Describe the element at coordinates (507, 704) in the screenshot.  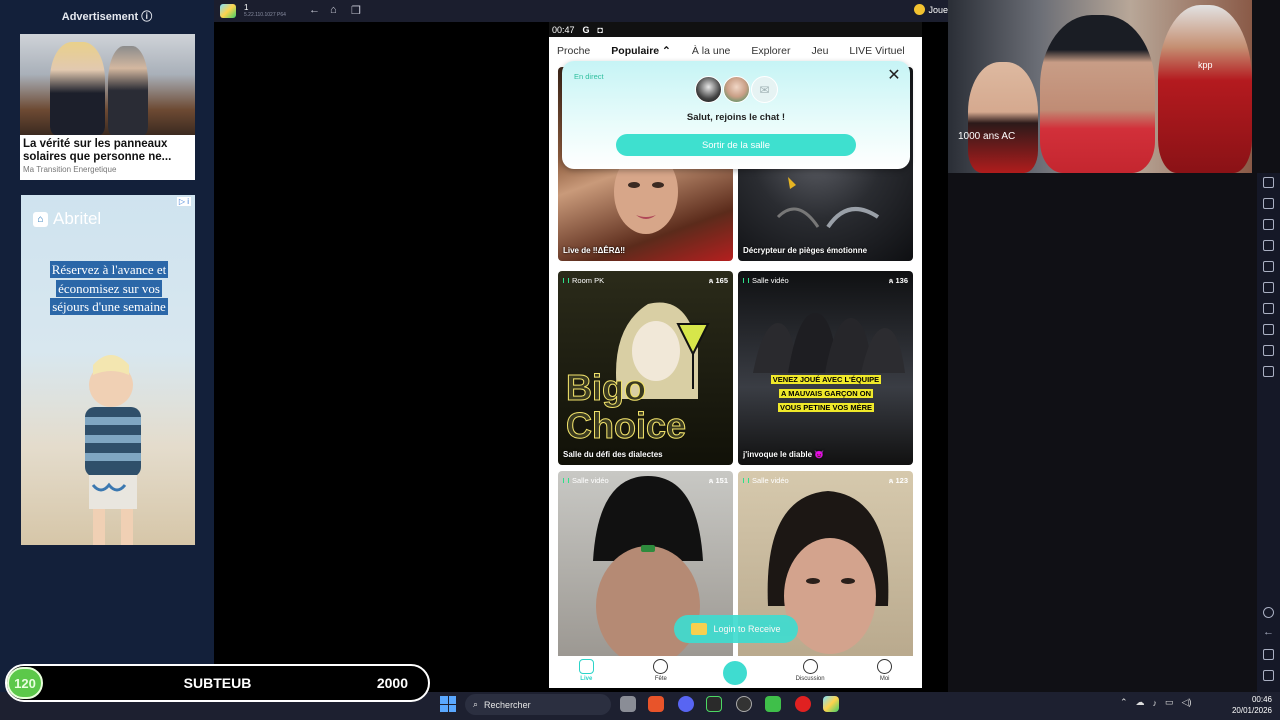
I see `search-placeholder: Rechercher` at that location.